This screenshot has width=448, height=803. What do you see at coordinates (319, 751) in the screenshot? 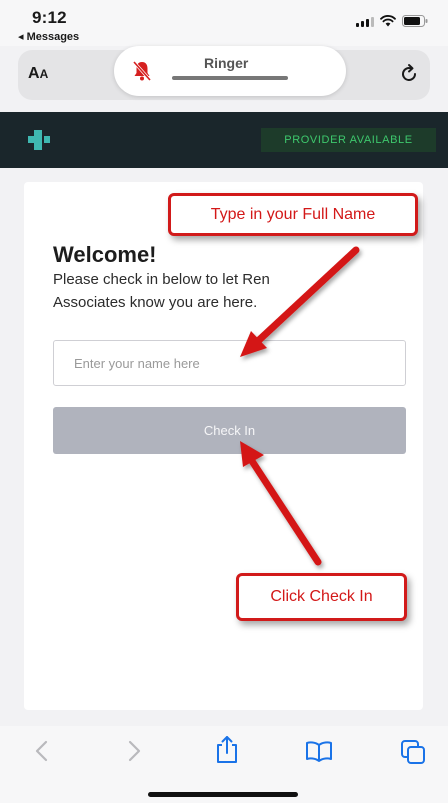
I see `book-icon` at bounding box center [319, 751].